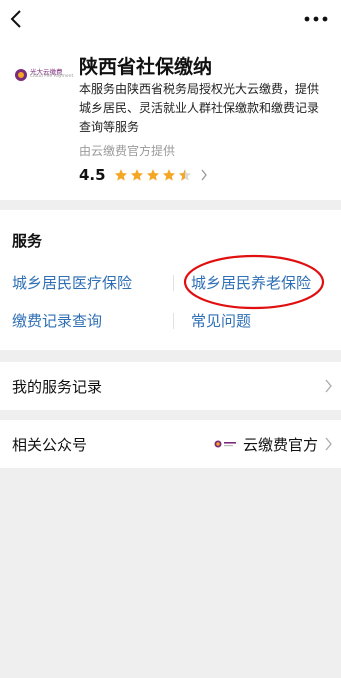 The height and width of the screenshot is (678, 341). I want to click on back-icon, so click(17, 19).